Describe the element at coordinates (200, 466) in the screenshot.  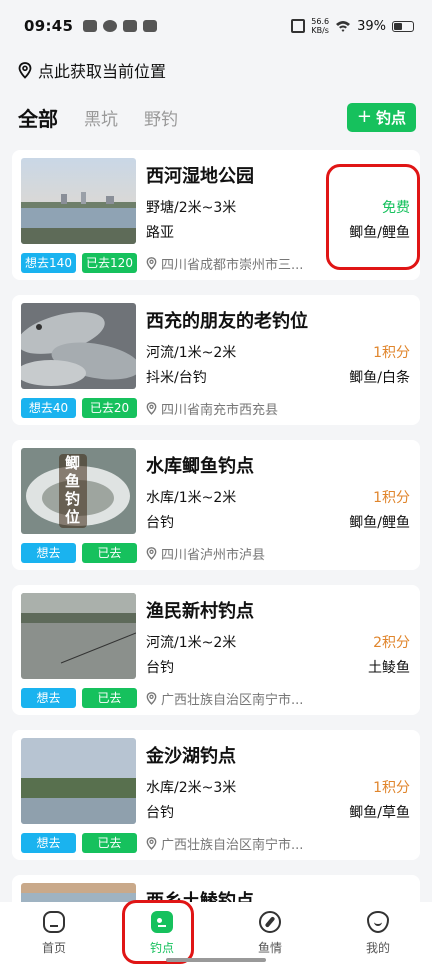
I see `spot-title: 水库鲫鱼钓点` at that location.